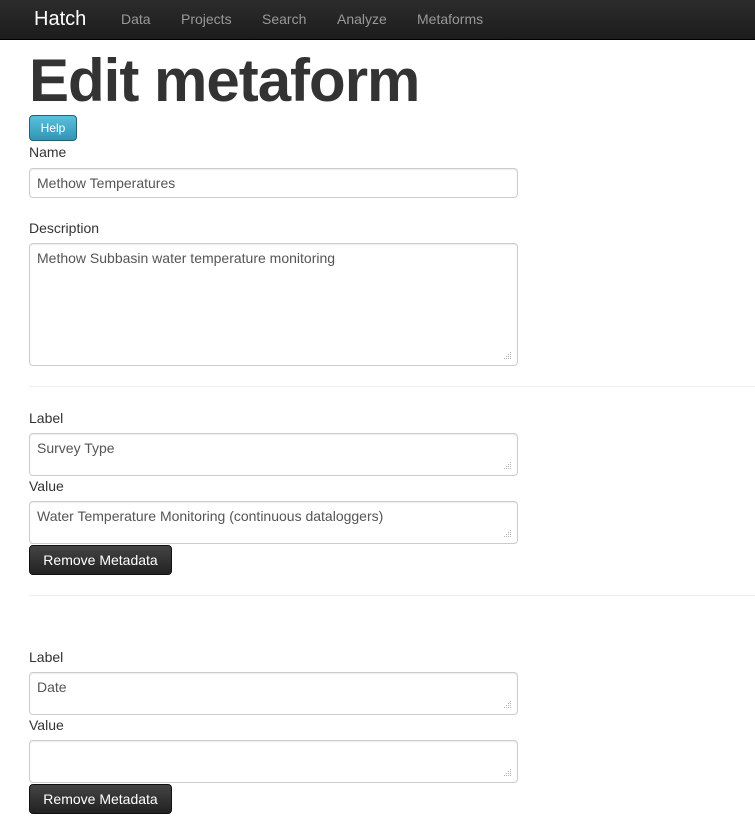 This screenshot has height=828, width=755. What do you see at coordinates (224, 80) in the screenshot?
I see `page-title: Edit metaform` at bounding box center [224, 80].